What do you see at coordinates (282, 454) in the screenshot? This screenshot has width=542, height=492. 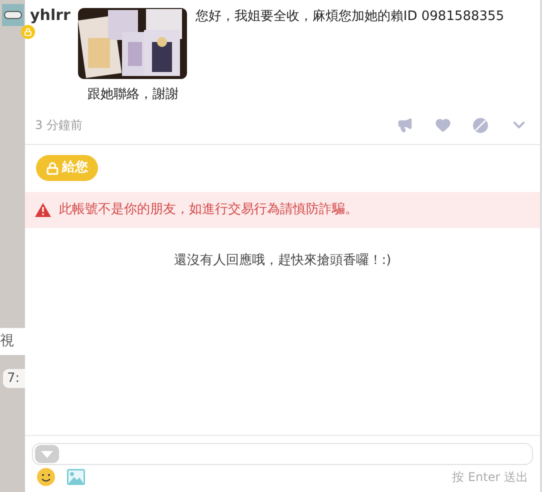 I see `message-input` at bounding box center [282, 454].